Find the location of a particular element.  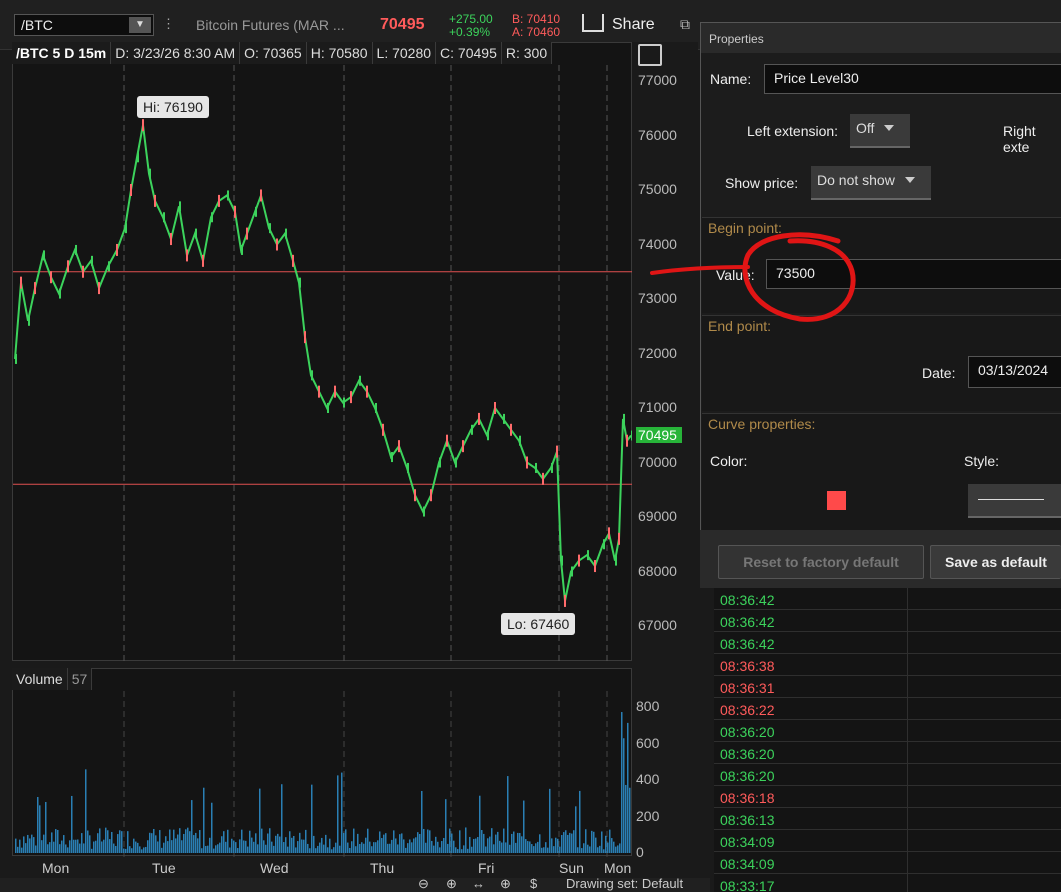

volume-chart is located at coordinates (322, 762).